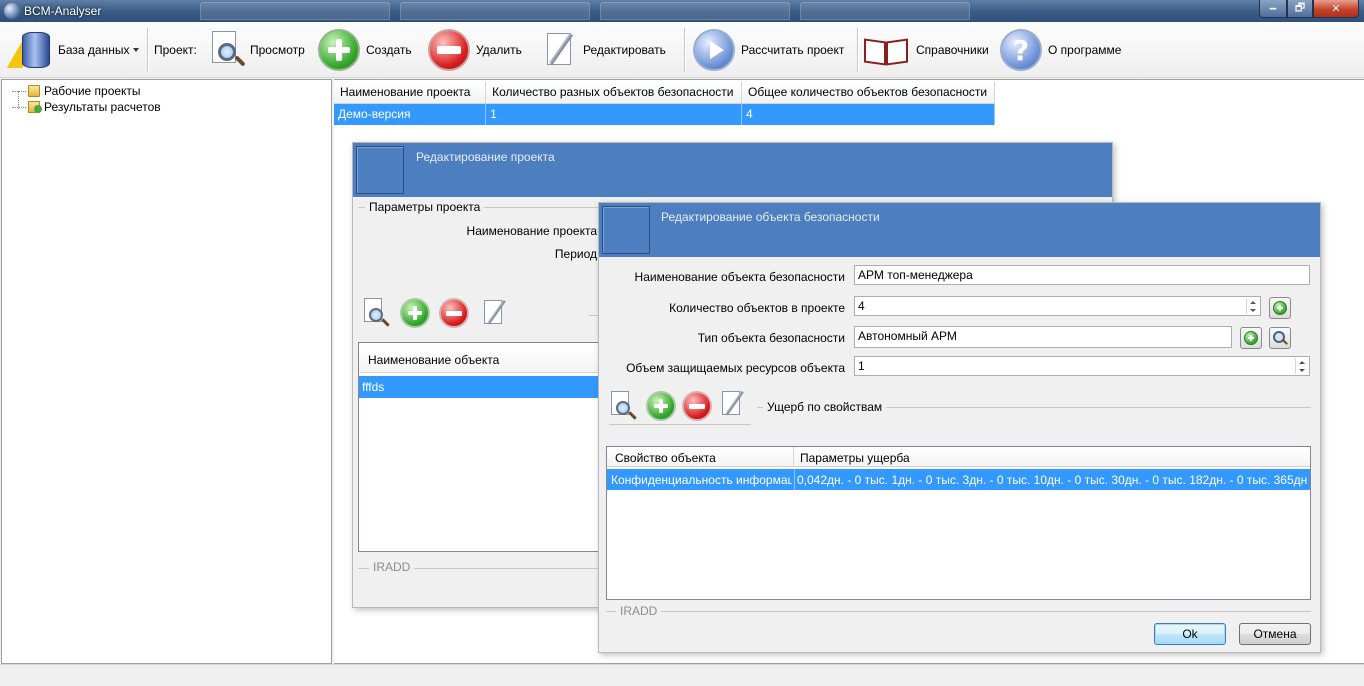  I want to click on column-header: Параметры ущерба, so click(1052, 457).